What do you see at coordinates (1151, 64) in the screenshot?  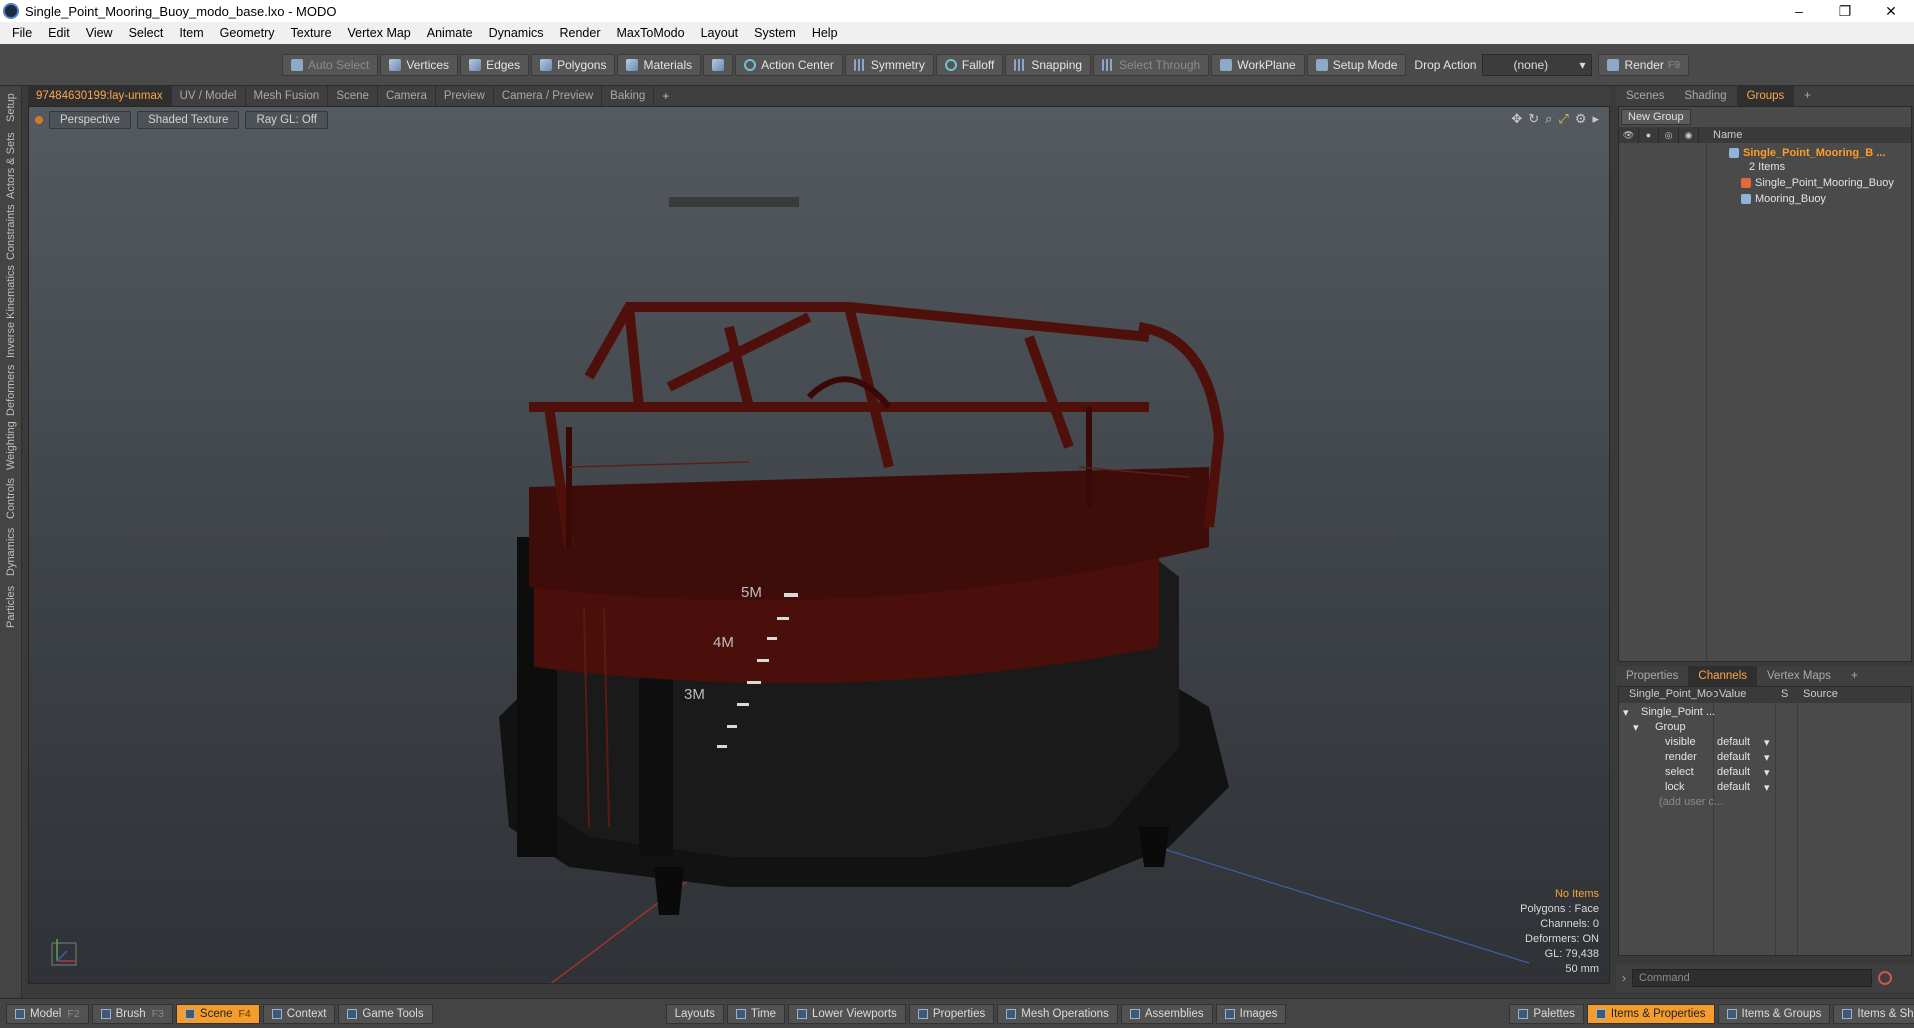 I see `select-through-button: Select Through` at bounding box center [1151, 64].